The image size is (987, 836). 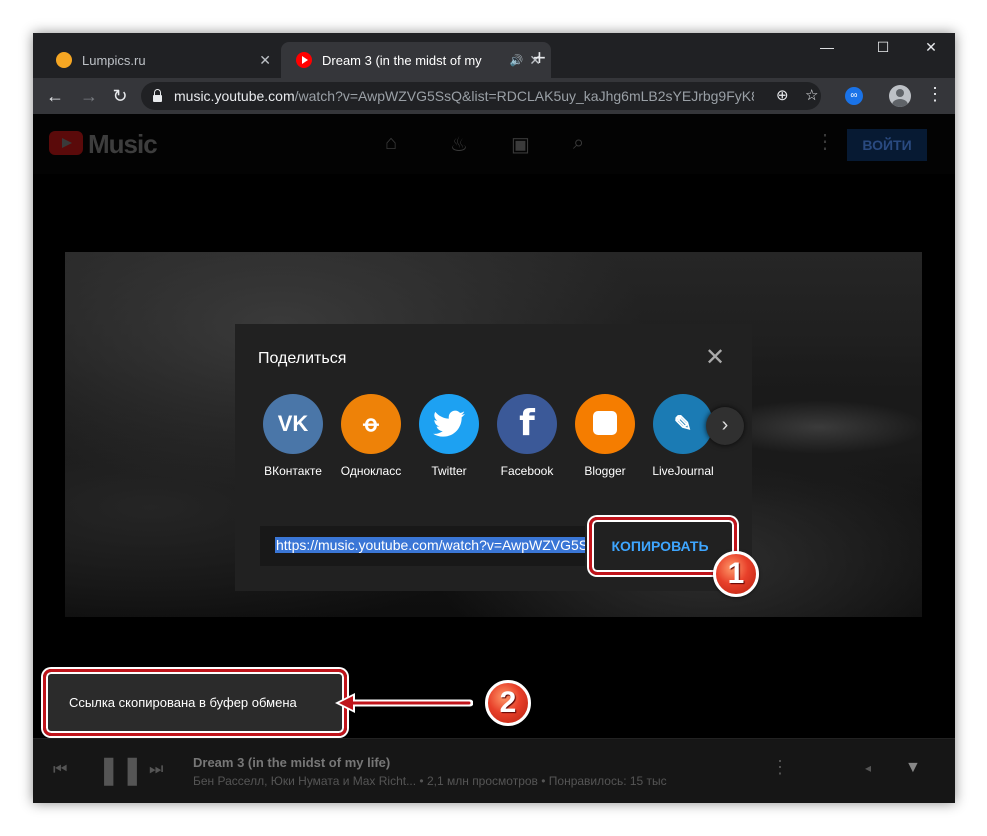 What do you see at coordinates (725, 426) in the screenshot?
I see `chevron-right-icon: ›` at bounding box center [725, 426].